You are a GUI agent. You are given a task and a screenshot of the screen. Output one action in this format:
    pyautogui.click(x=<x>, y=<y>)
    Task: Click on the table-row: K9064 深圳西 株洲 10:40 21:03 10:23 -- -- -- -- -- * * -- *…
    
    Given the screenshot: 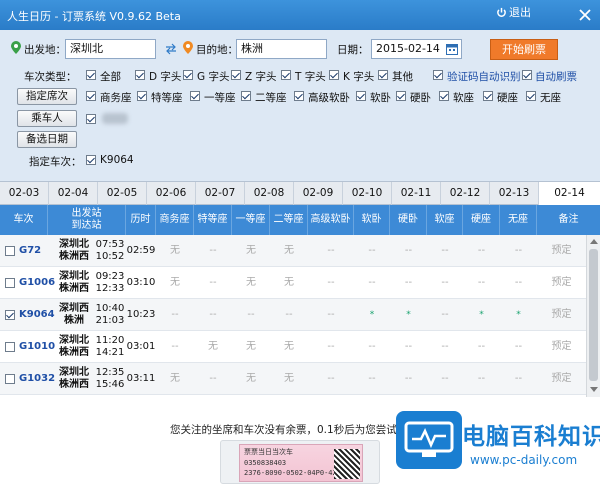 What is the action you would take?
    pyautogui.click(x=293, y=315)
    